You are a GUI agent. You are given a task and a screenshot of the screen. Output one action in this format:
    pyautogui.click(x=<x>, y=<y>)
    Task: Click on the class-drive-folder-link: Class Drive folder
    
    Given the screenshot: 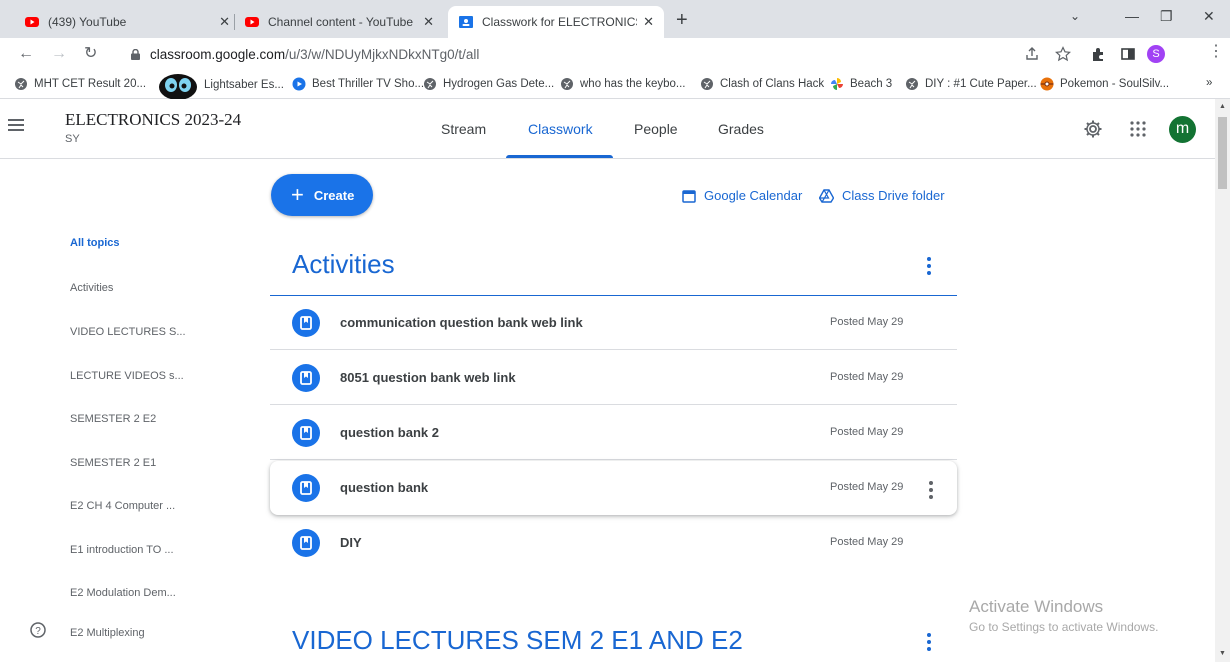 What is the action you would take?
    pyautogui.click(x=882, y=195)
    